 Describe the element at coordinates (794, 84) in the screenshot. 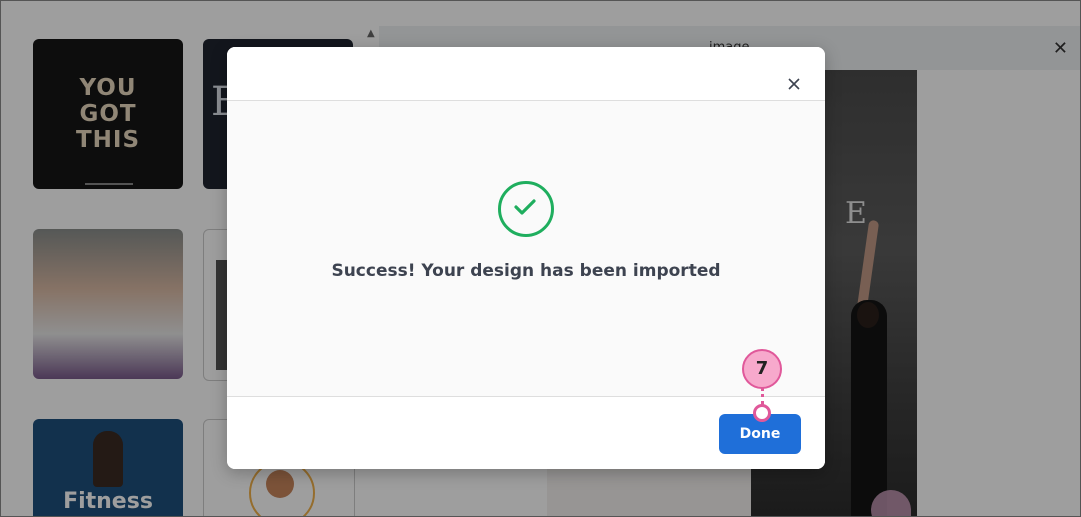

I see `close-icon` at that location.